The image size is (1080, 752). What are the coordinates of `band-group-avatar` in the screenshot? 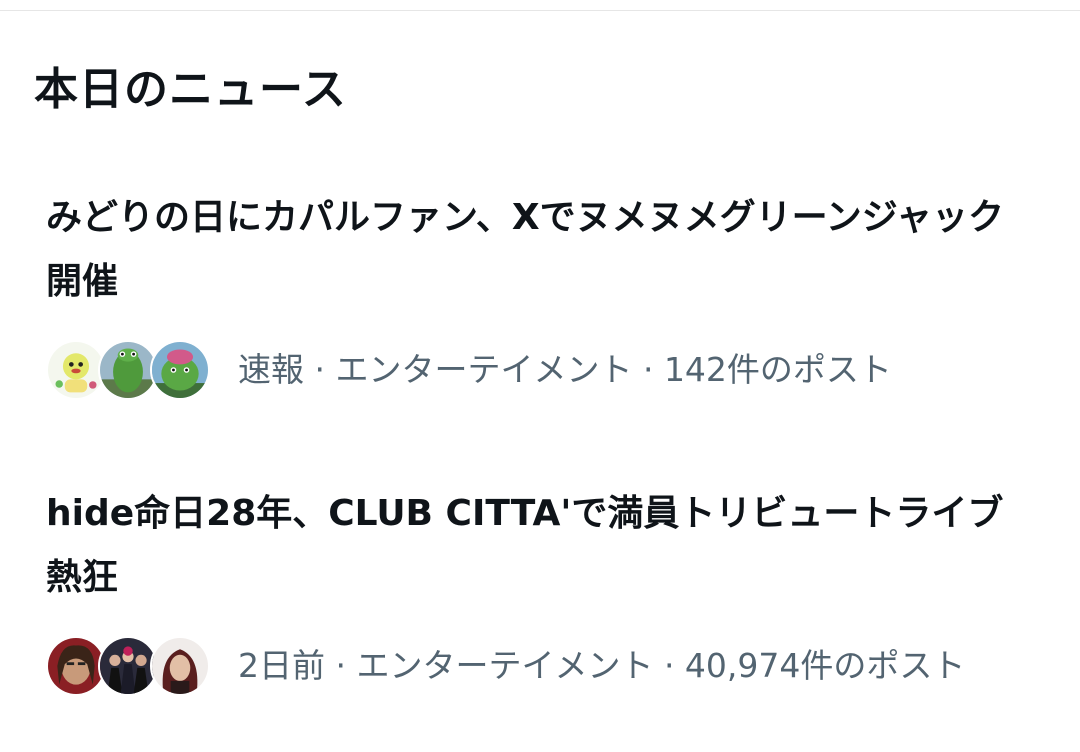 It's located at (128, 666).